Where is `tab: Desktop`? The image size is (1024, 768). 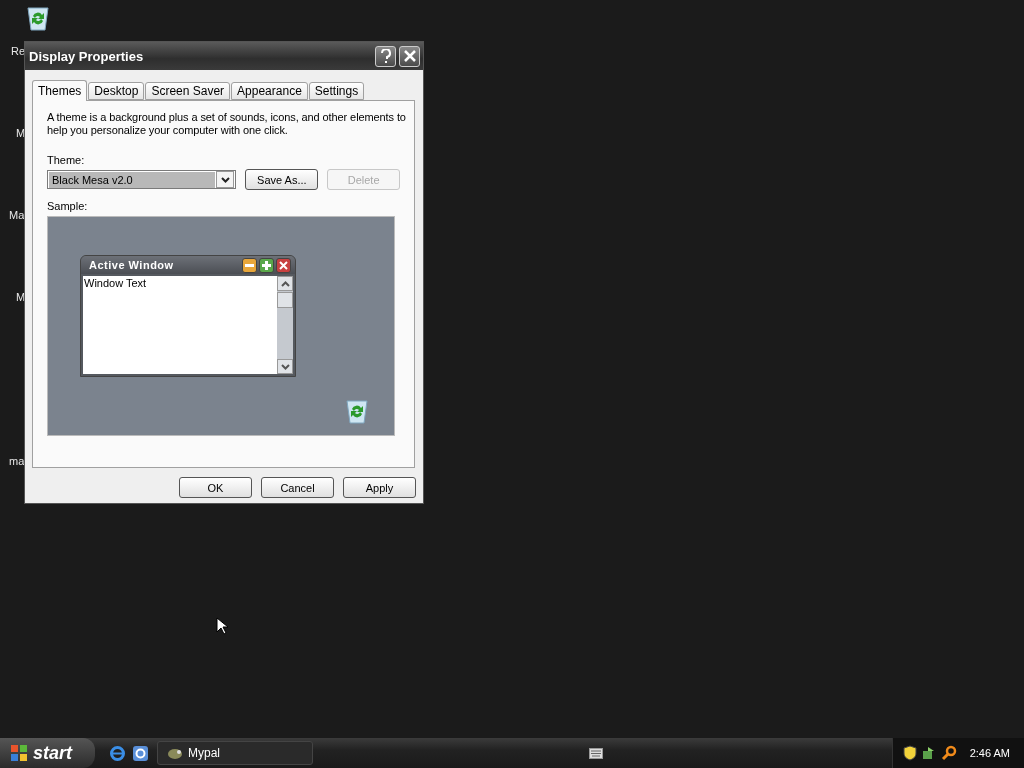
tab: Desktop is located at coordinates (116, 91).